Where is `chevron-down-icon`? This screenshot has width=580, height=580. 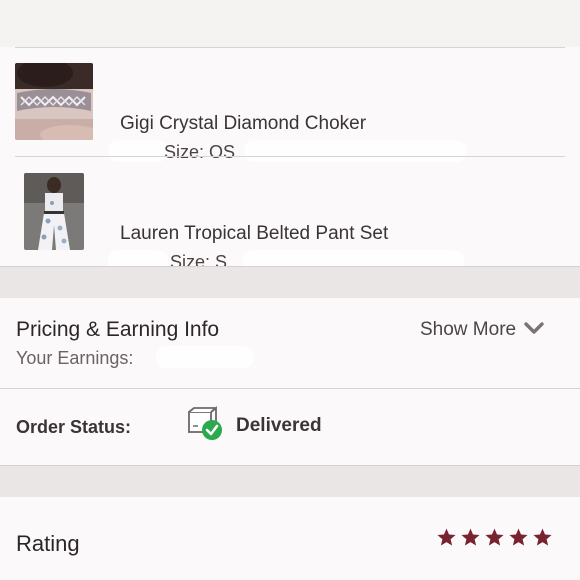 chevron-down-icon is located at coordinates (534, 330).